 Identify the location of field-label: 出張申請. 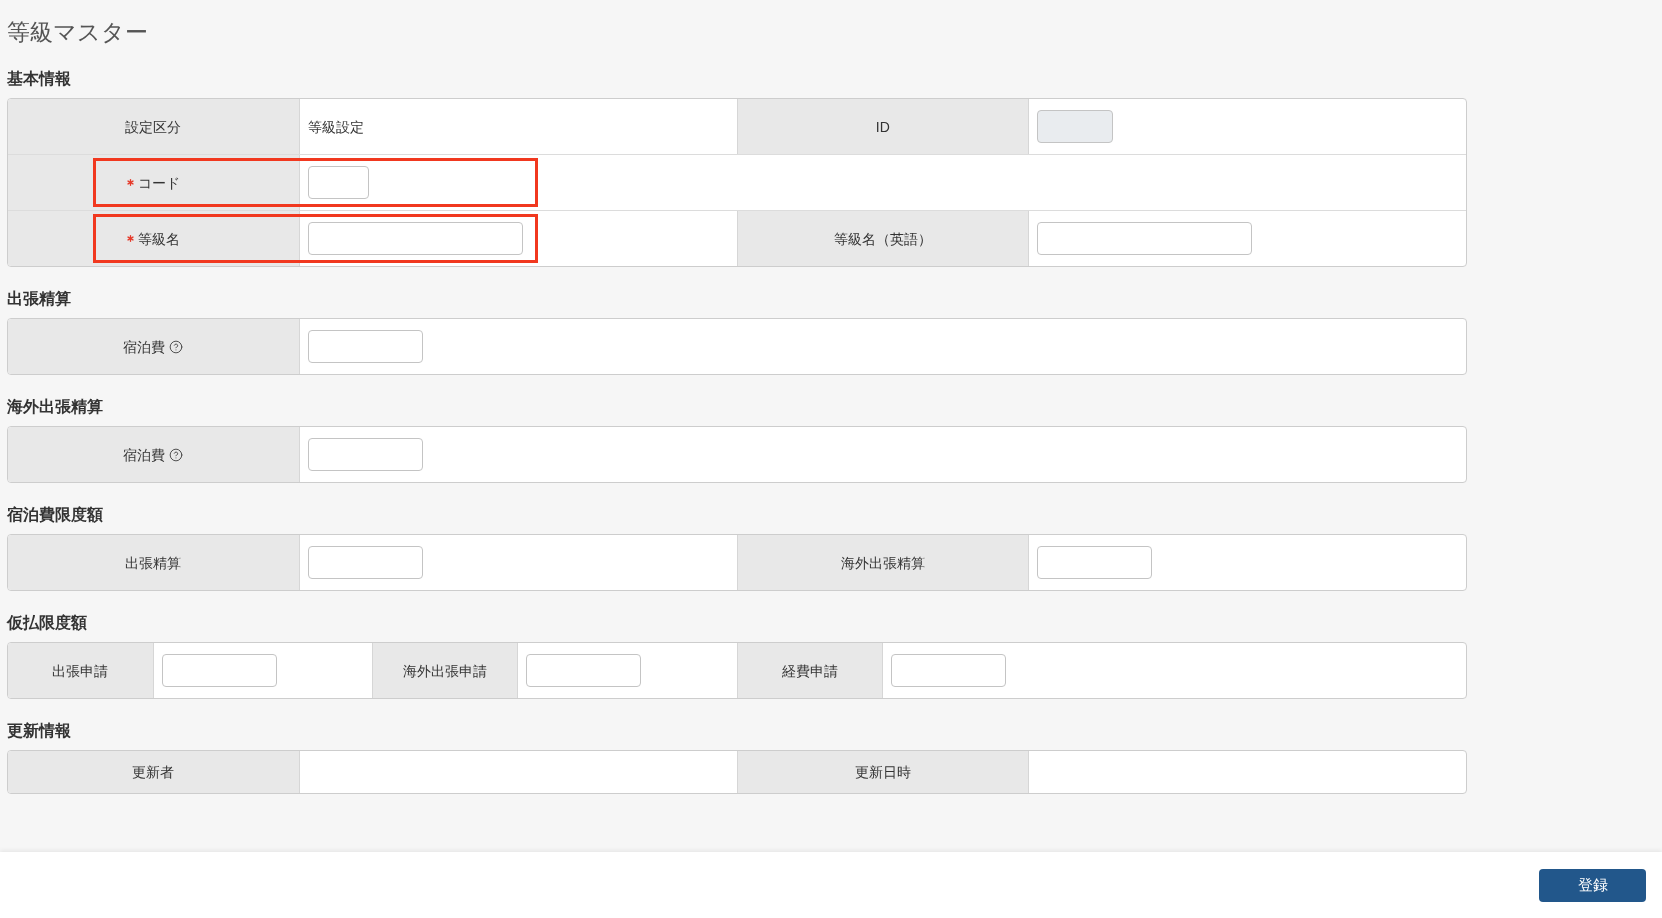
(80, 671).